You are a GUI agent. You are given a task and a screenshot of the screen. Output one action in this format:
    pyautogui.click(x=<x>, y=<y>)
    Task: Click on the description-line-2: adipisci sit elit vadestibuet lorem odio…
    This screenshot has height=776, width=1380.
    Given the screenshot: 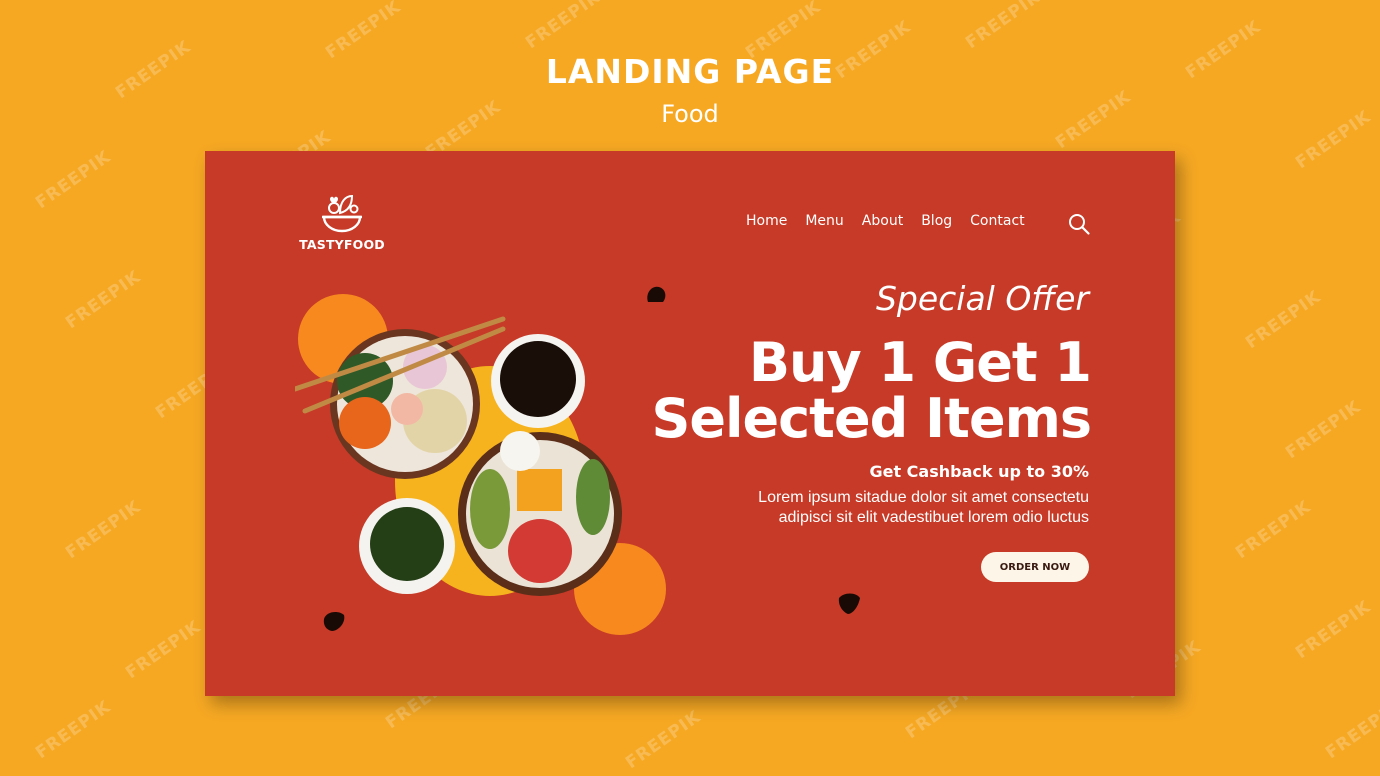 What is the action you would take?
    pyautogui.click(x=933, y=517)
    